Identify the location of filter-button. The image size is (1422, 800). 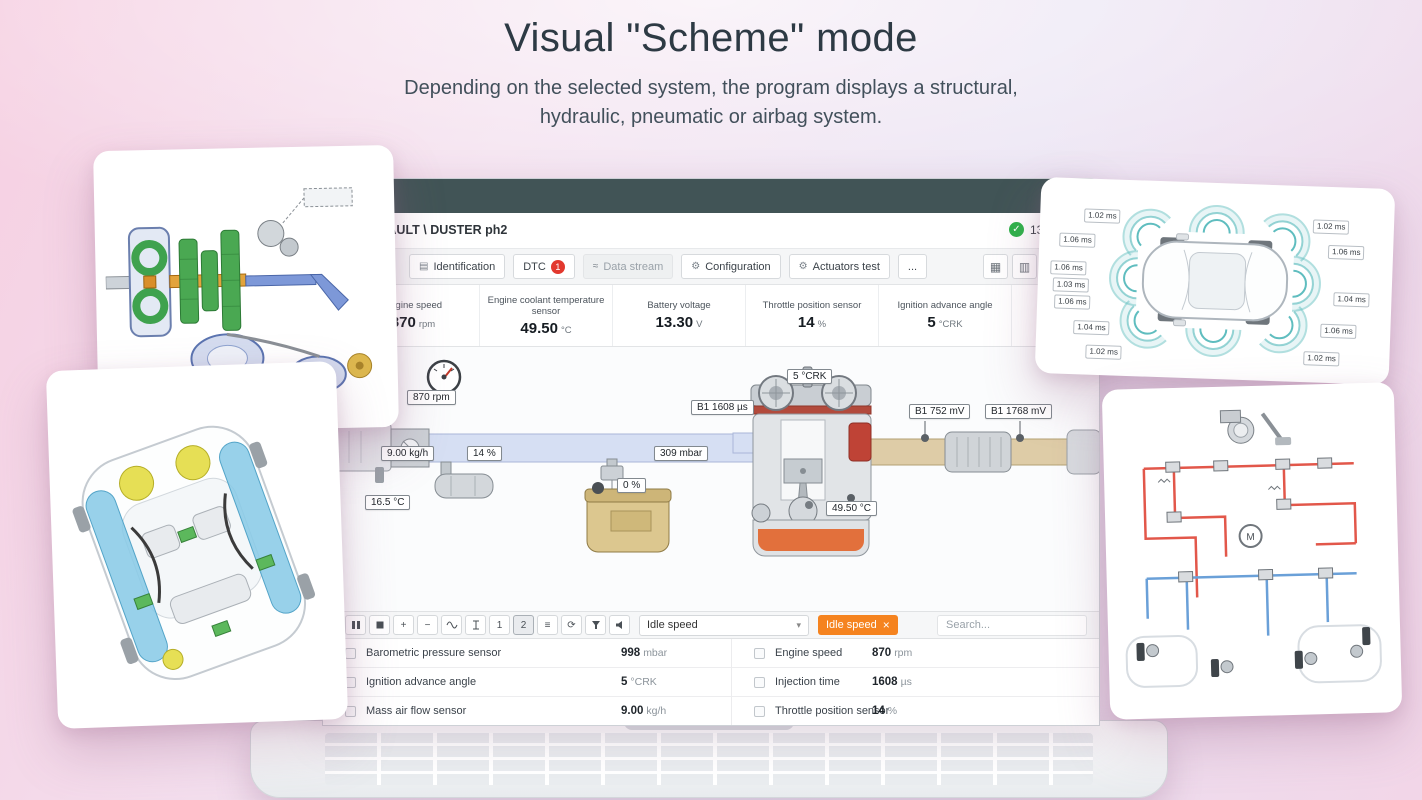
(595, 625).